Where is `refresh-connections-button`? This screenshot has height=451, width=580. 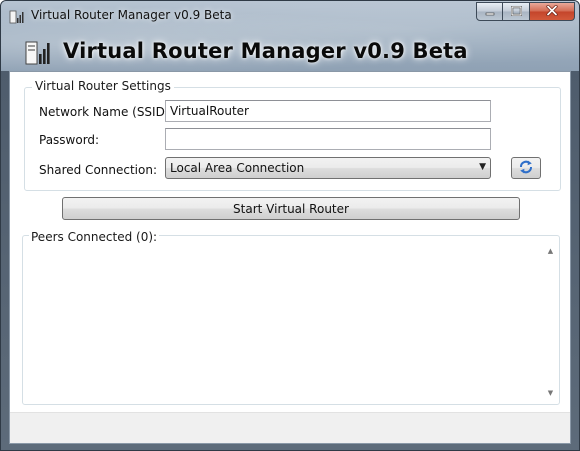 refresh-connections-button is located at coordinates (526, 168).